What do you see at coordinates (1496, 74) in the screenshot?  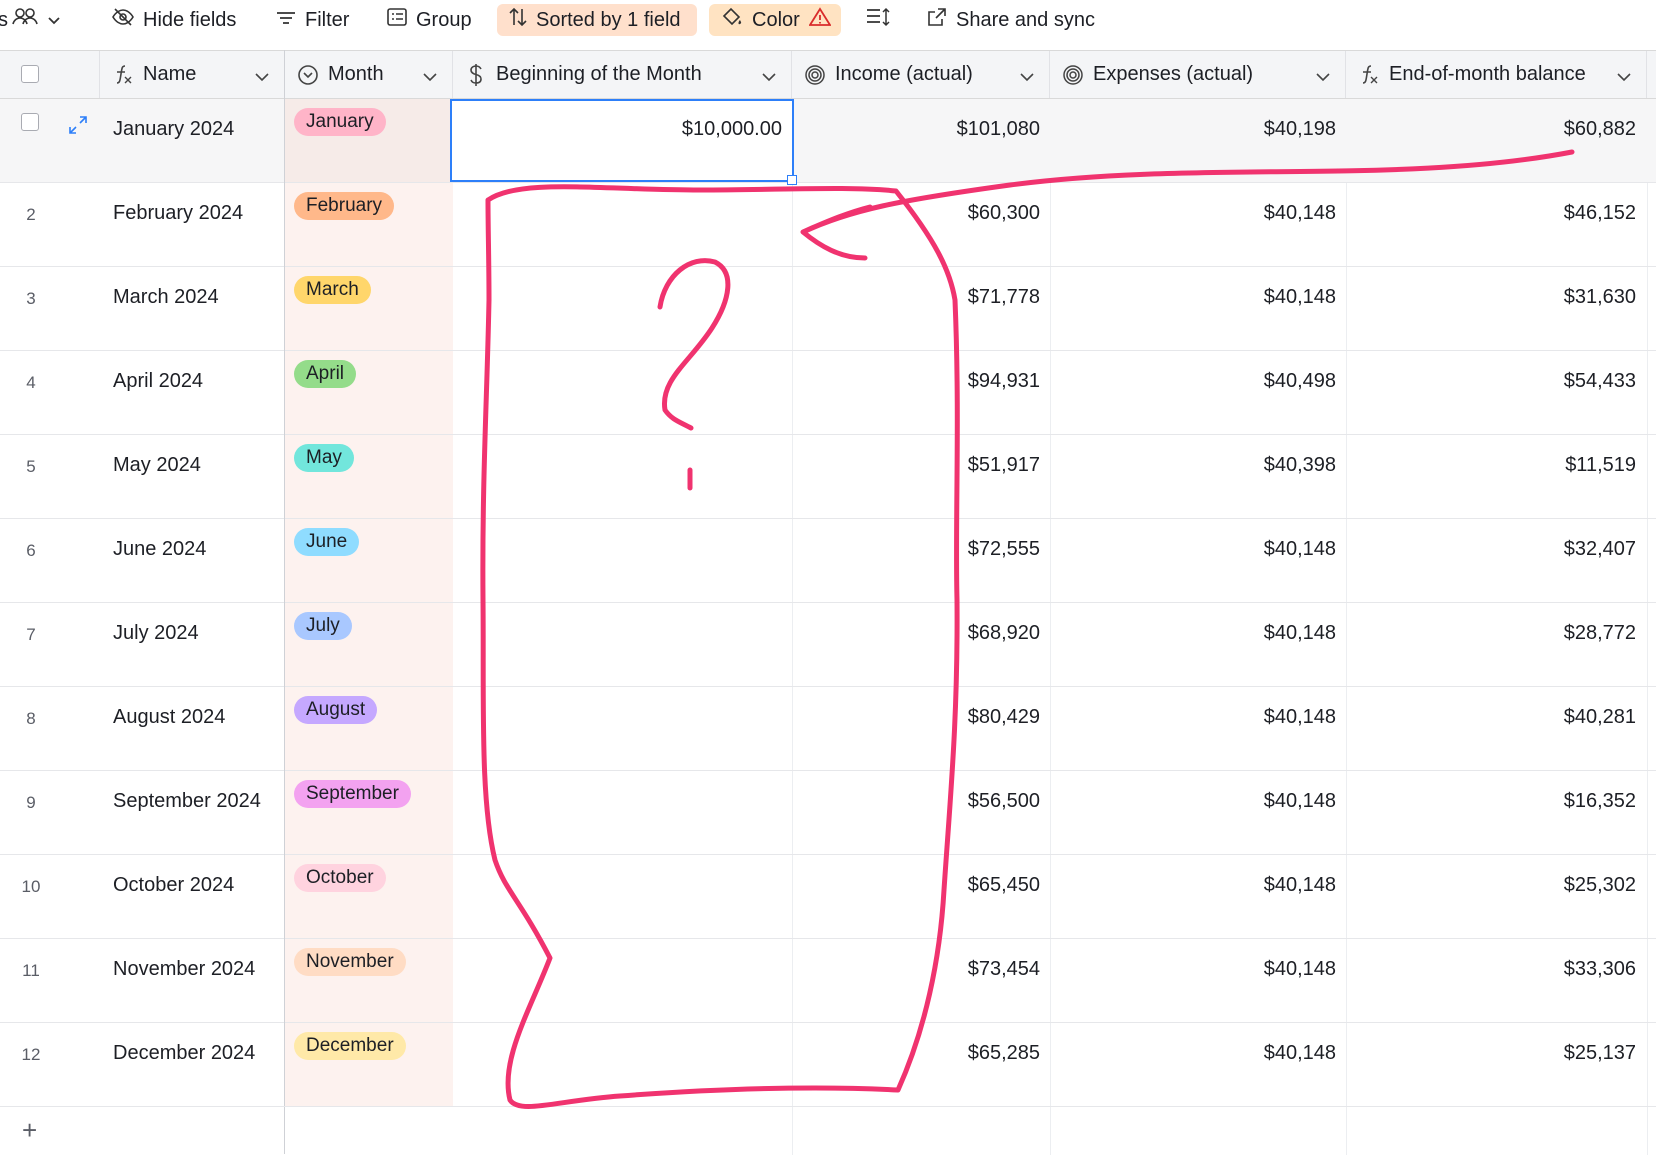 I see `column-header-end-balance: End-of-month balance` at bounding box center [1496, 74].